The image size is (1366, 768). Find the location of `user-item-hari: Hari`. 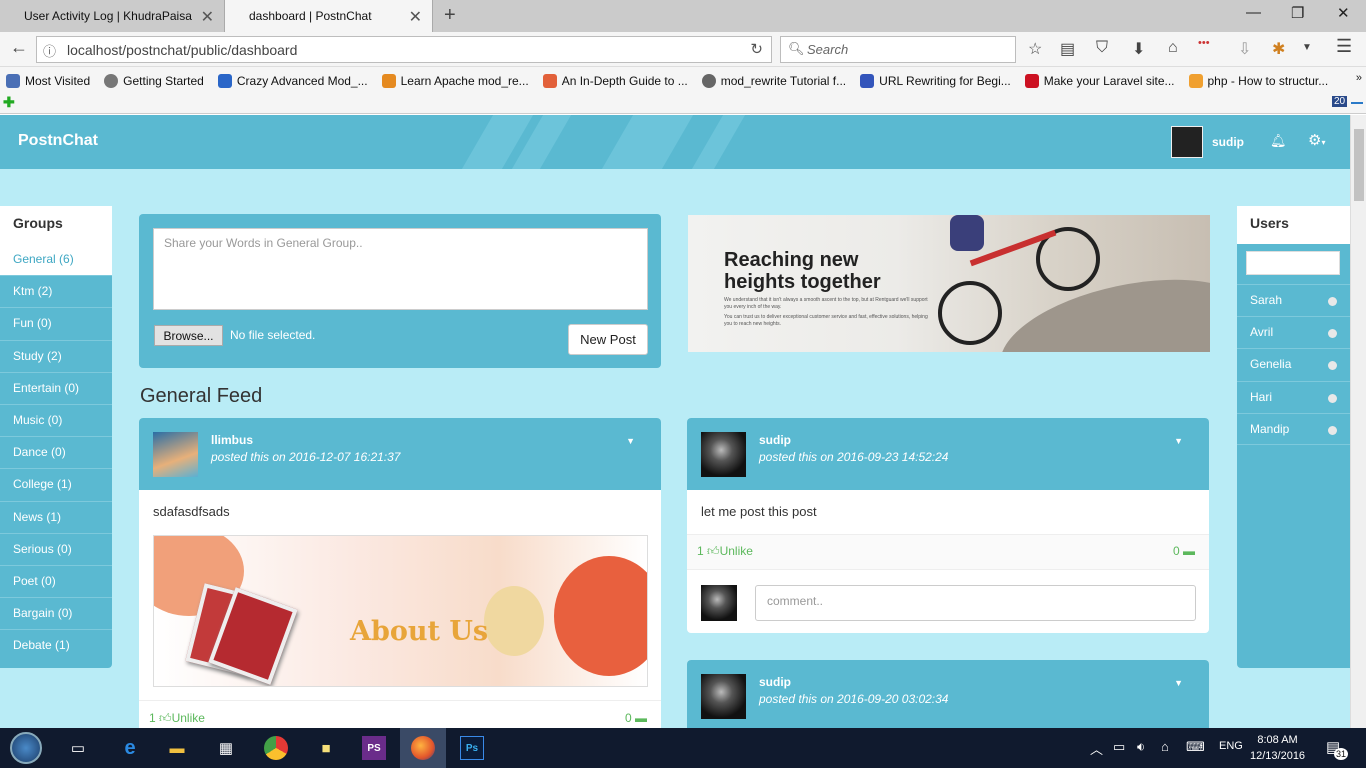

user-item-hari: Hari is located at coordinates (1293, 396).